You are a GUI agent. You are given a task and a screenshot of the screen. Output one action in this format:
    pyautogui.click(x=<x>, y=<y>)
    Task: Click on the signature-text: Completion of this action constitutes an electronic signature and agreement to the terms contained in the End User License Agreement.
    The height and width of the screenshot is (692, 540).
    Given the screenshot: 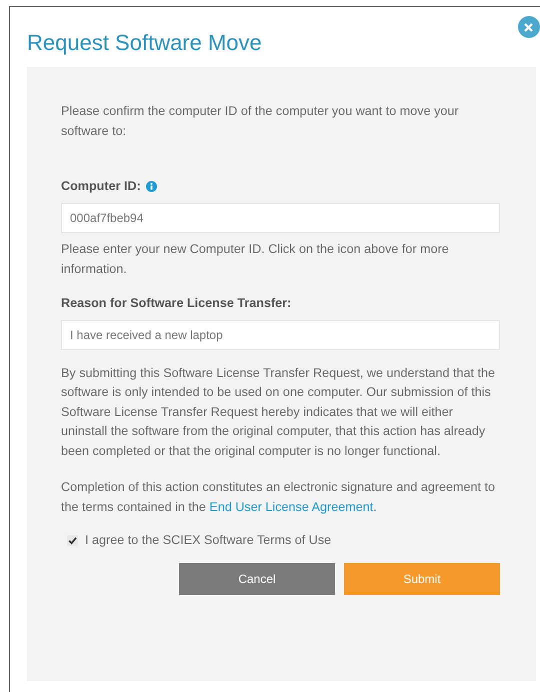 What is the action you would take?
    pyautogui.click(x=278, y=497)
    